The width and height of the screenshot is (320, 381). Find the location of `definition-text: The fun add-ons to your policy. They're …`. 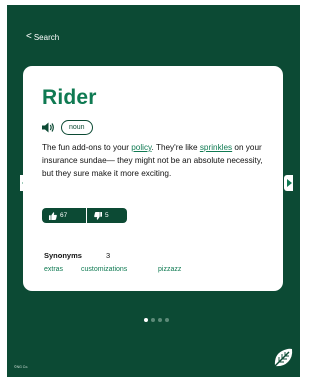

definition-text: The fun add-ons to your policy. They're … is located at coordinates (156, 160).